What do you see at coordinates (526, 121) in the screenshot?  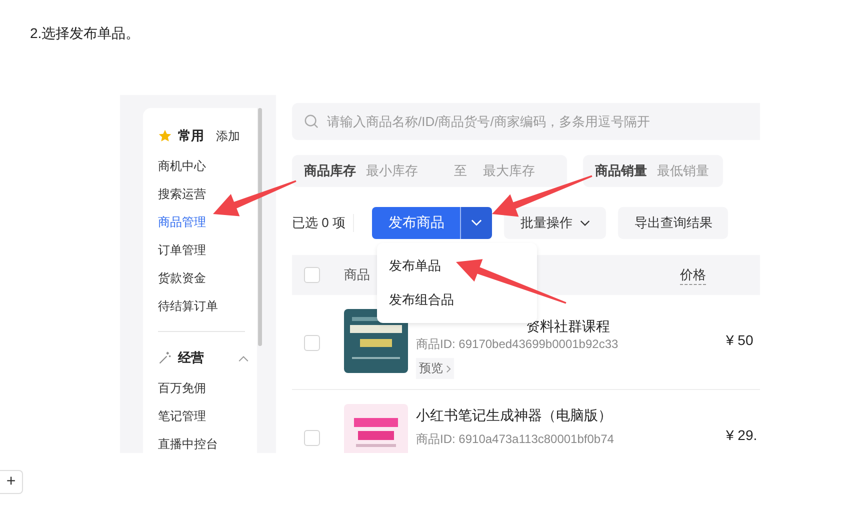 I see `search-field: 请输入商品名称/ID/商品货号/商家编码，多条用逗号隔开` at bounding box center [526, 121].